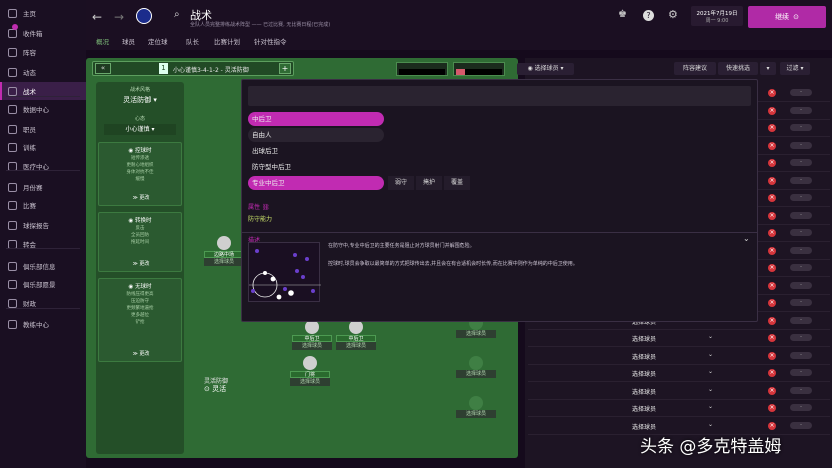  What do you see at coordinates (310, 371) in the screenshot?
I see `pitch-player-slot: 门将 选择球员` at bounding box center [310, 371].